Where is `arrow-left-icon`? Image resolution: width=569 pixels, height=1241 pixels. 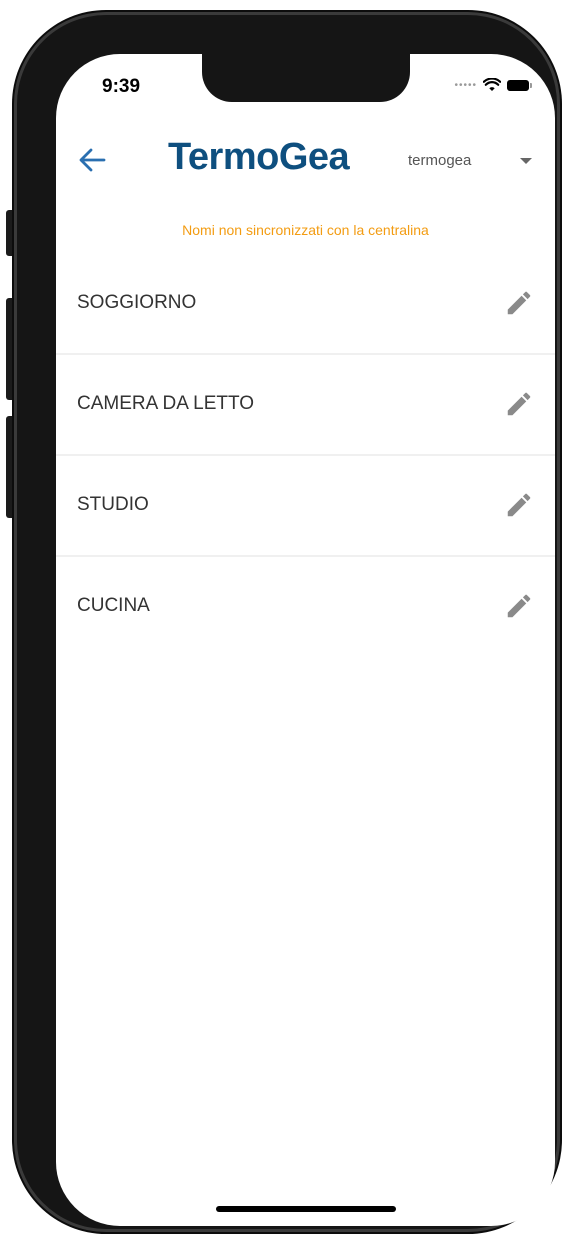 arrow-left-icon is located at coordinates (92, 160).